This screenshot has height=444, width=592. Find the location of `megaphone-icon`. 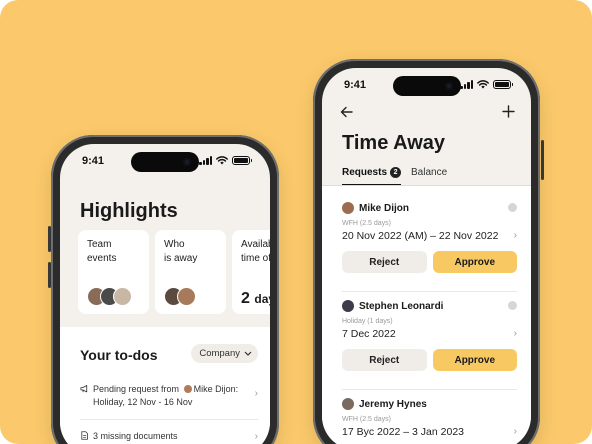

megaphone-icon is located at coordinates (84, 389).